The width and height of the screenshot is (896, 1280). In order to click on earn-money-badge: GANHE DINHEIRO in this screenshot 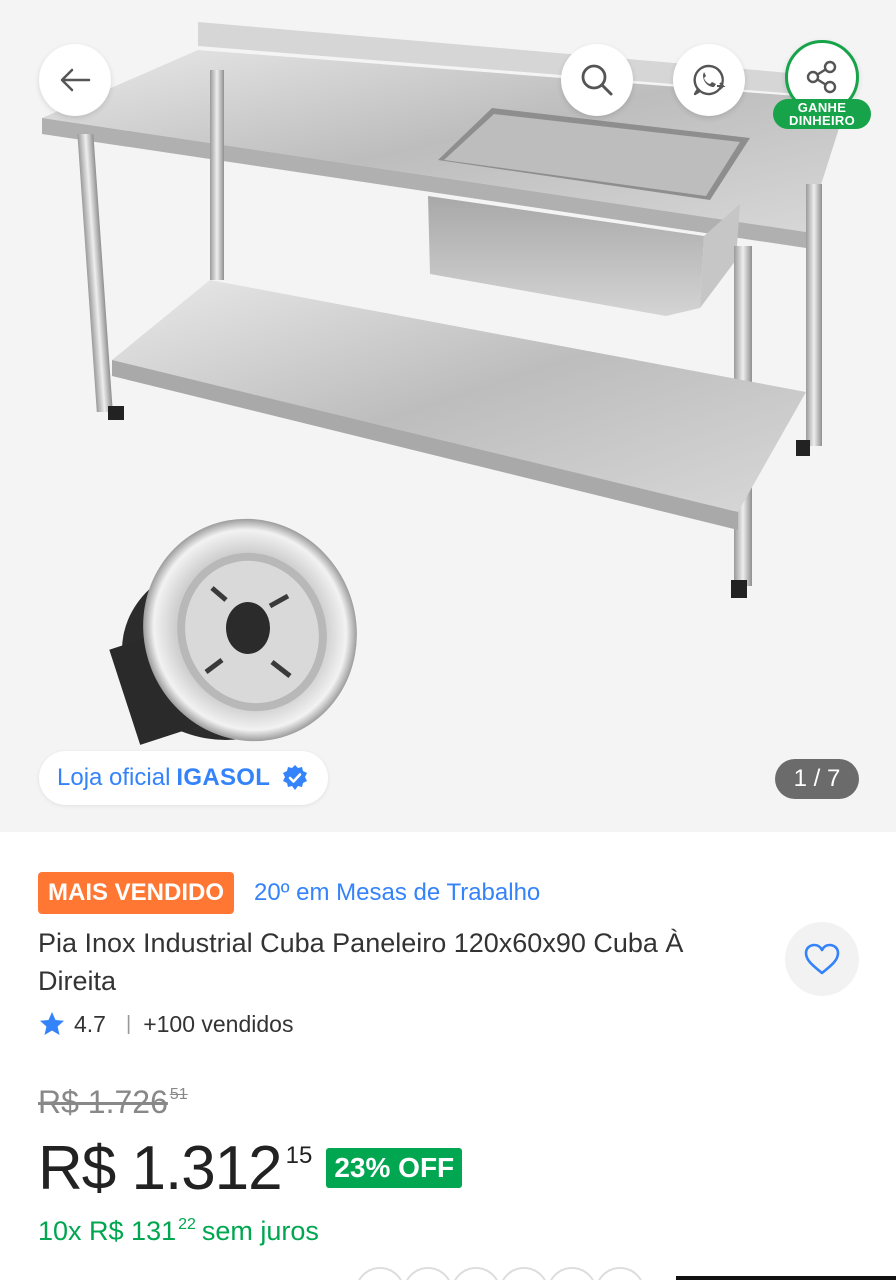, I will do `click(822, 114)`.